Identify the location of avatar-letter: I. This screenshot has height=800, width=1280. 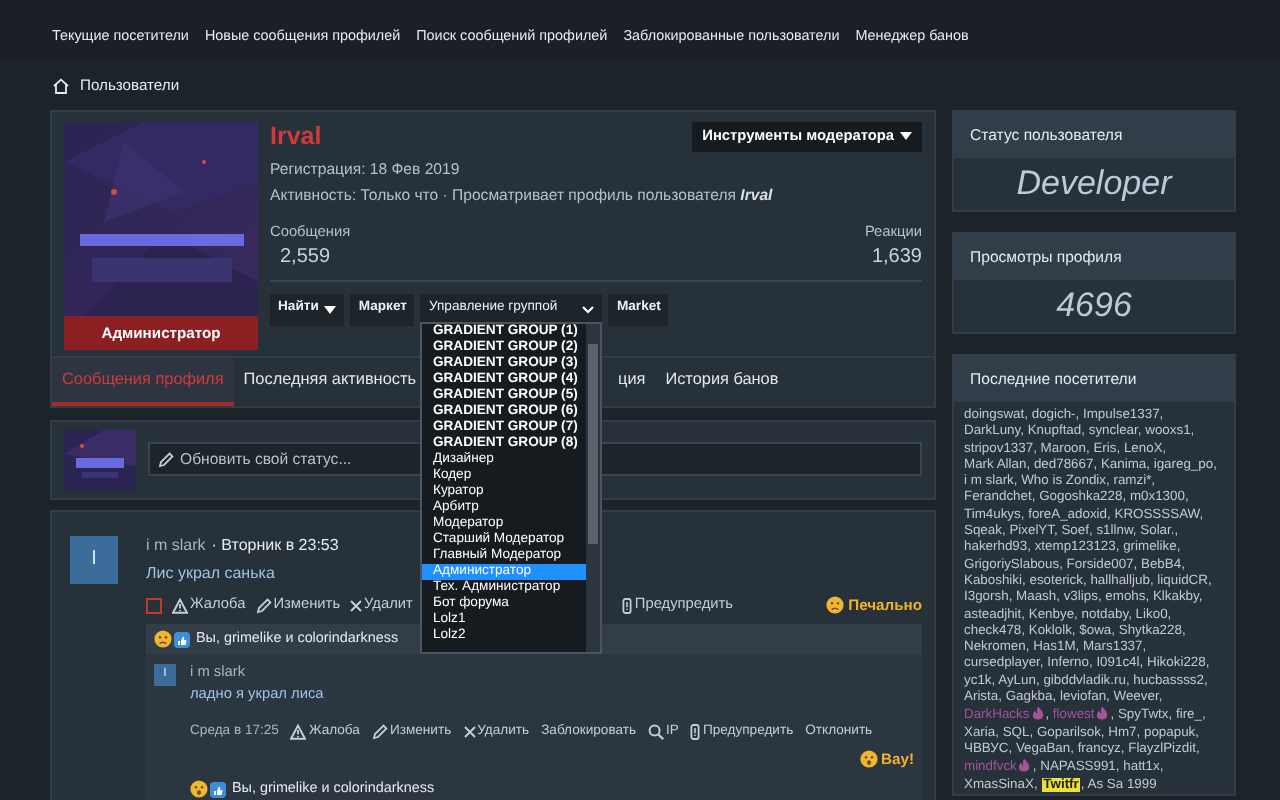
(94, 559).